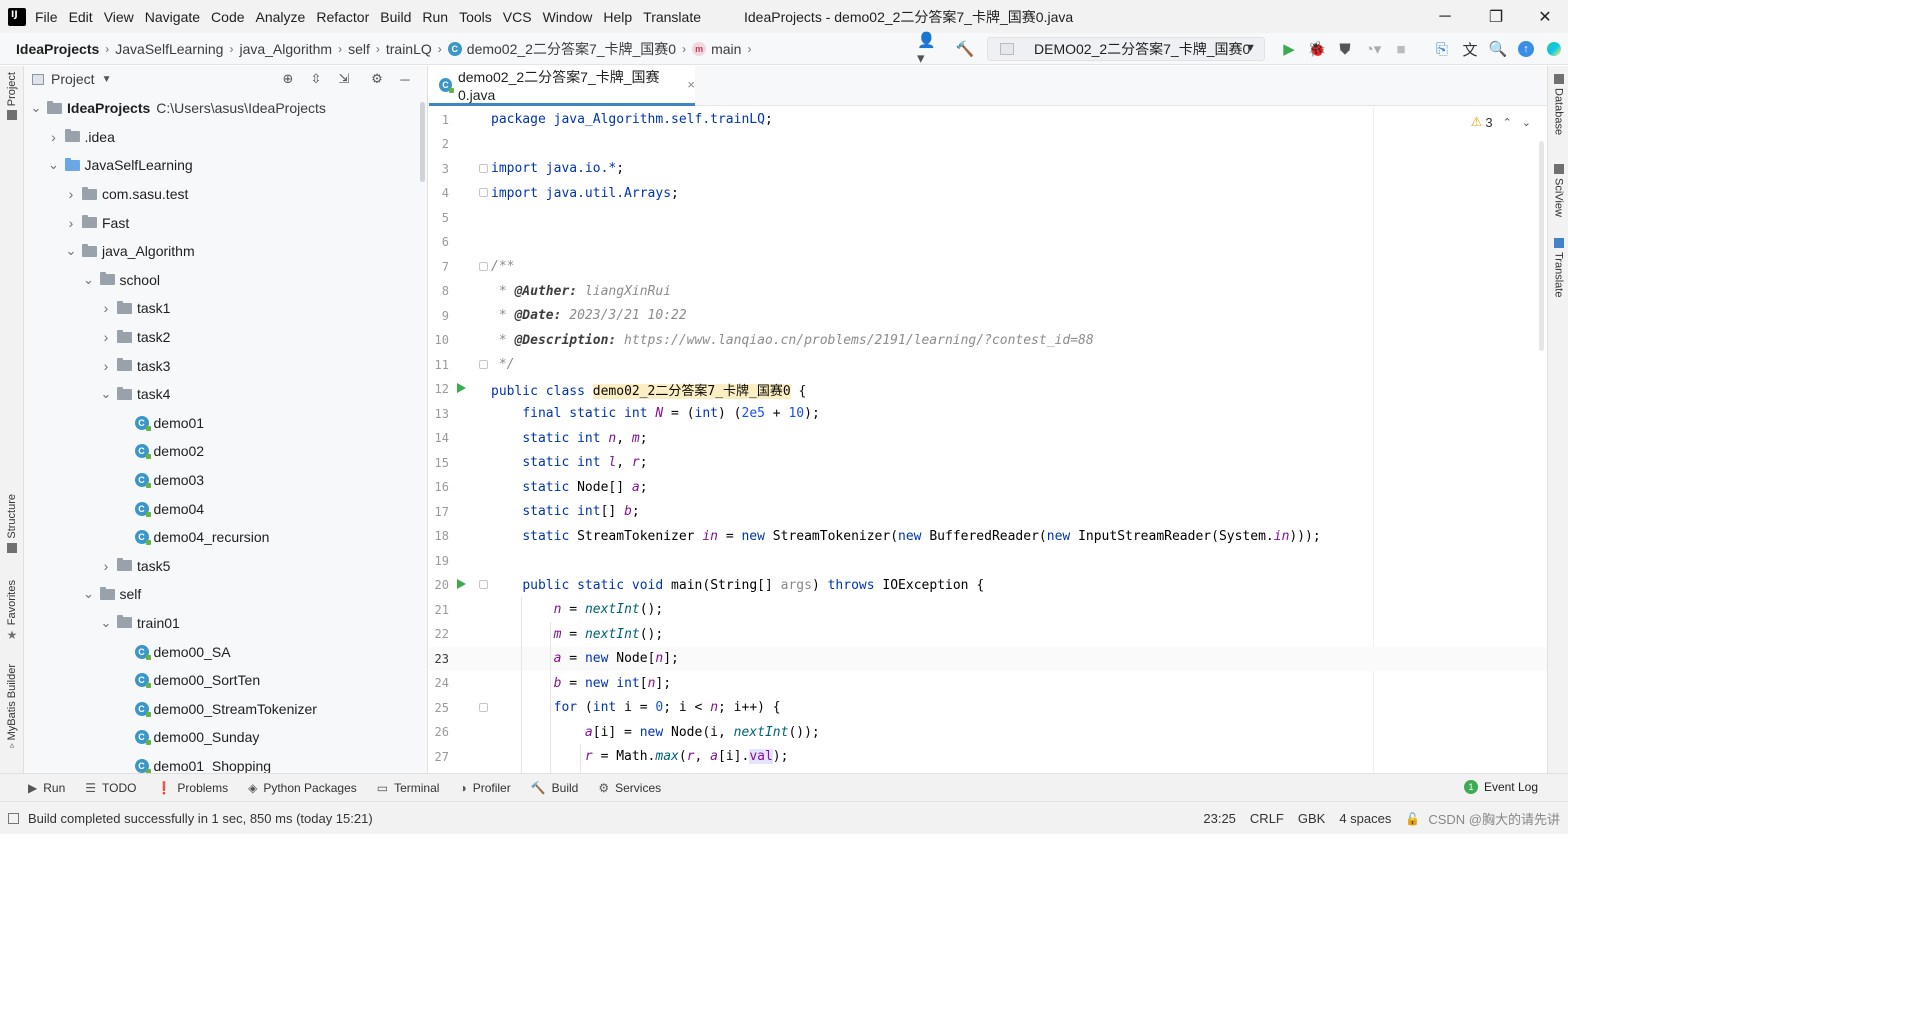 This screenshot has height=1021, width=1920. Describe the element at coordinates (222, 680) in the screenshot. I see `tree-item: Cdemo00_SortTen` at that location.